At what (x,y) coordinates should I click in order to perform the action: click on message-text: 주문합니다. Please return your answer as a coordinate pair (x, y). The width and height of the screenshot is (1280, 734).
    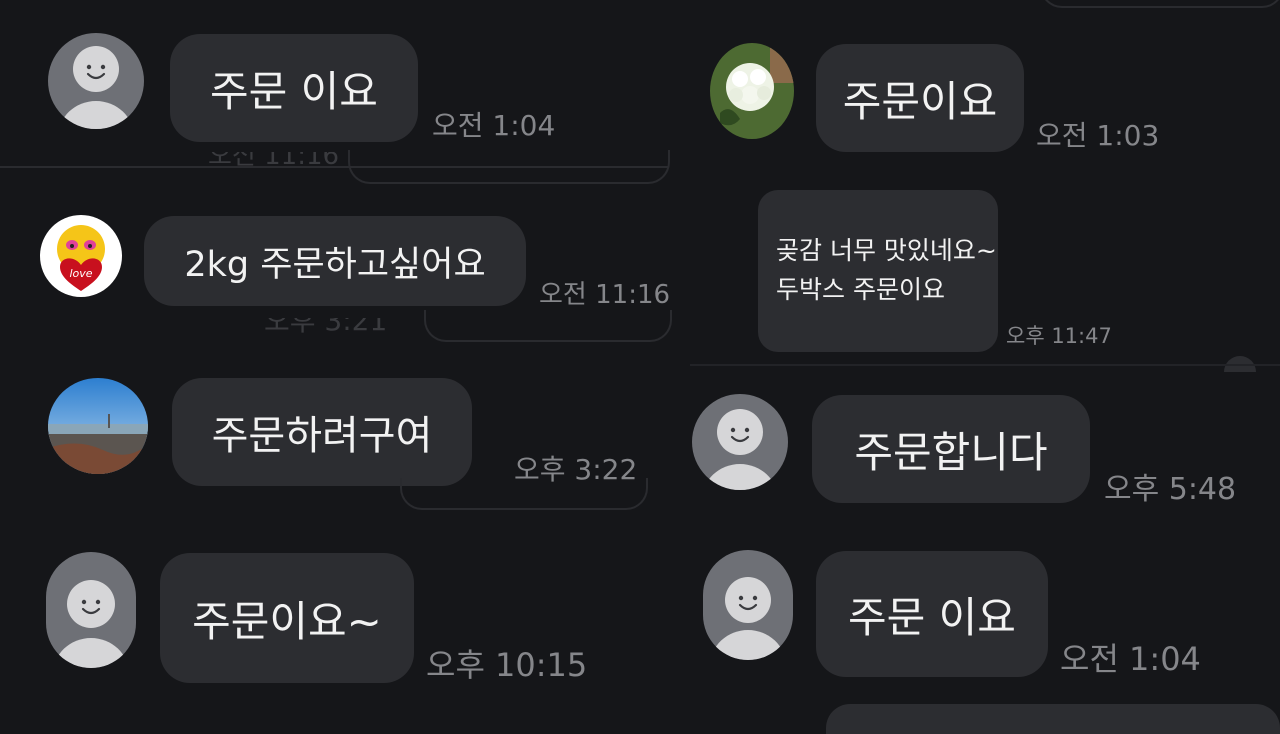
    Looking at the image, I should click on (951, 452).